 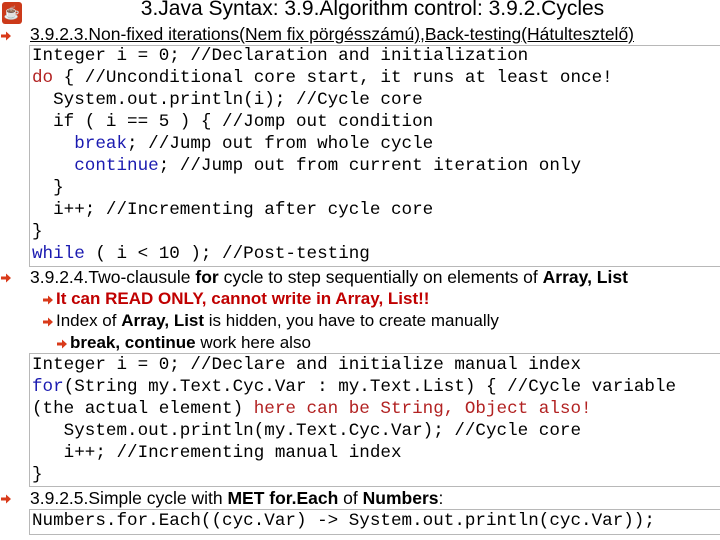 I want to click on code-keyword: break, so click(x=101, y=144).